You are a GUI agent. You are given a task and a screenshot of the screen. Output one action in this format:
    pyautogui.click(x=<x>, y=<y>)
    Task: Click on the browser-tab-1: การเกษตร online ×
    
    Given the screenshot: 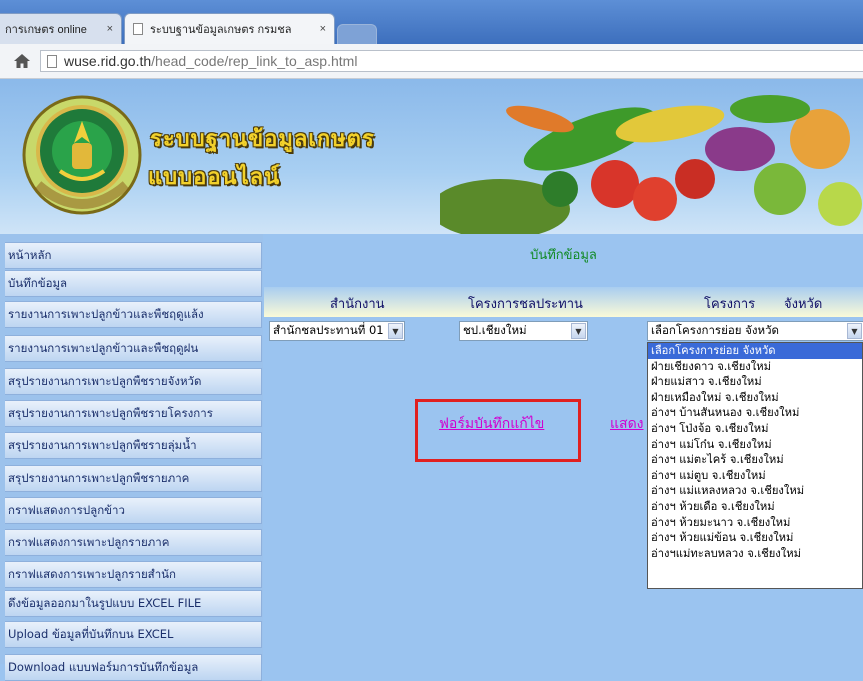 What is the action you would take?
    pyautogui.click(x=61, y=28)
    